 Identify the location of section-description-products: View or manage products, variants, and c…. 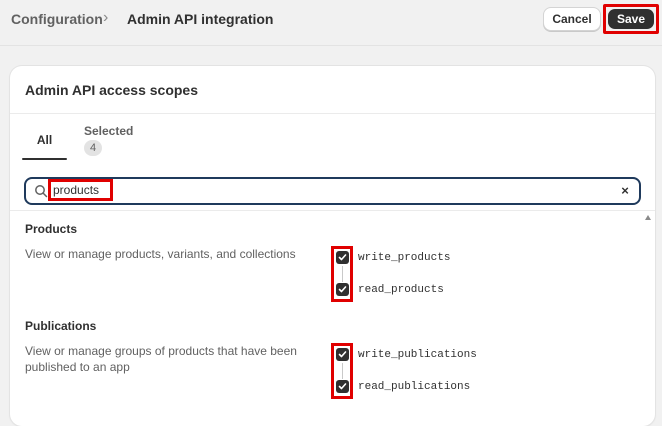
(160, 254).